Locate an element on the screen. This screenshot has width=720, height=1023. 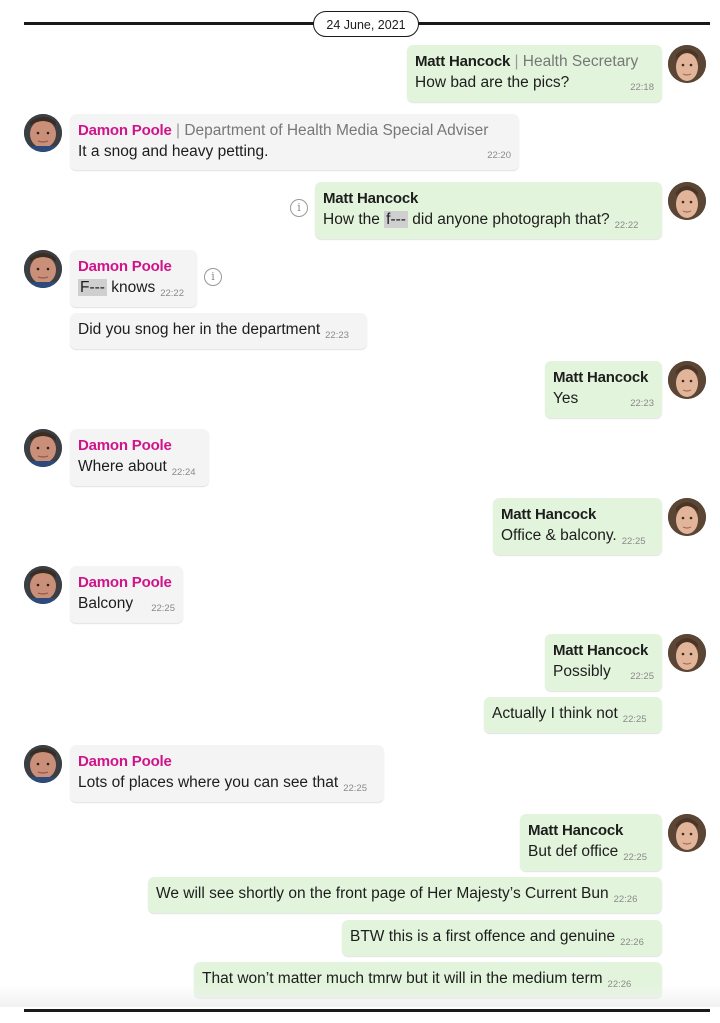
message-bubble: Matt Hancock Yes 22:23 is located at coordinates (603, 389).